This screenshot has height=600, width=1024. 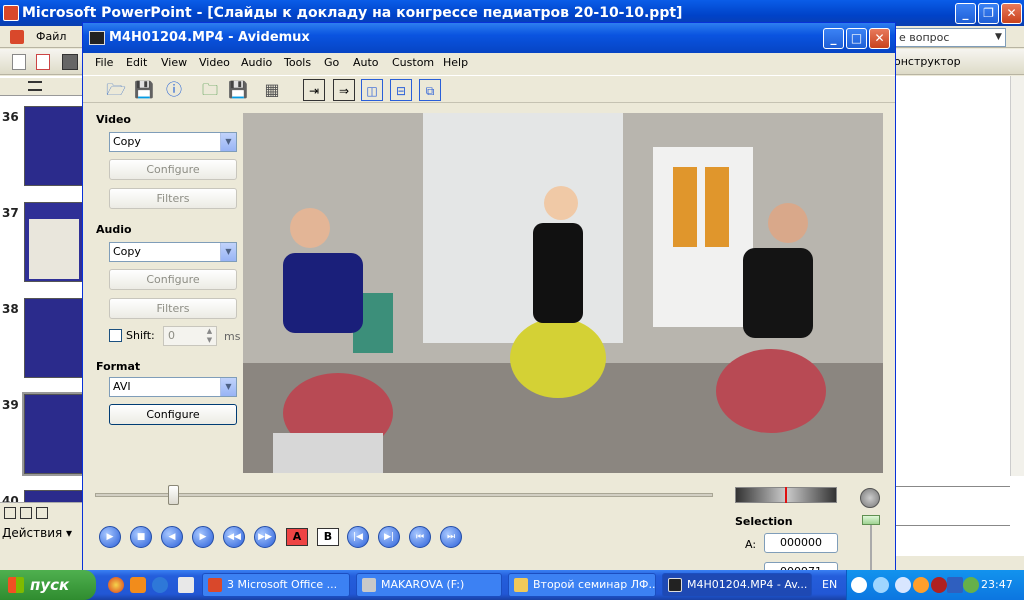 I want to click on go-to-start-icon: ⏮, so click(x=420, y=537).